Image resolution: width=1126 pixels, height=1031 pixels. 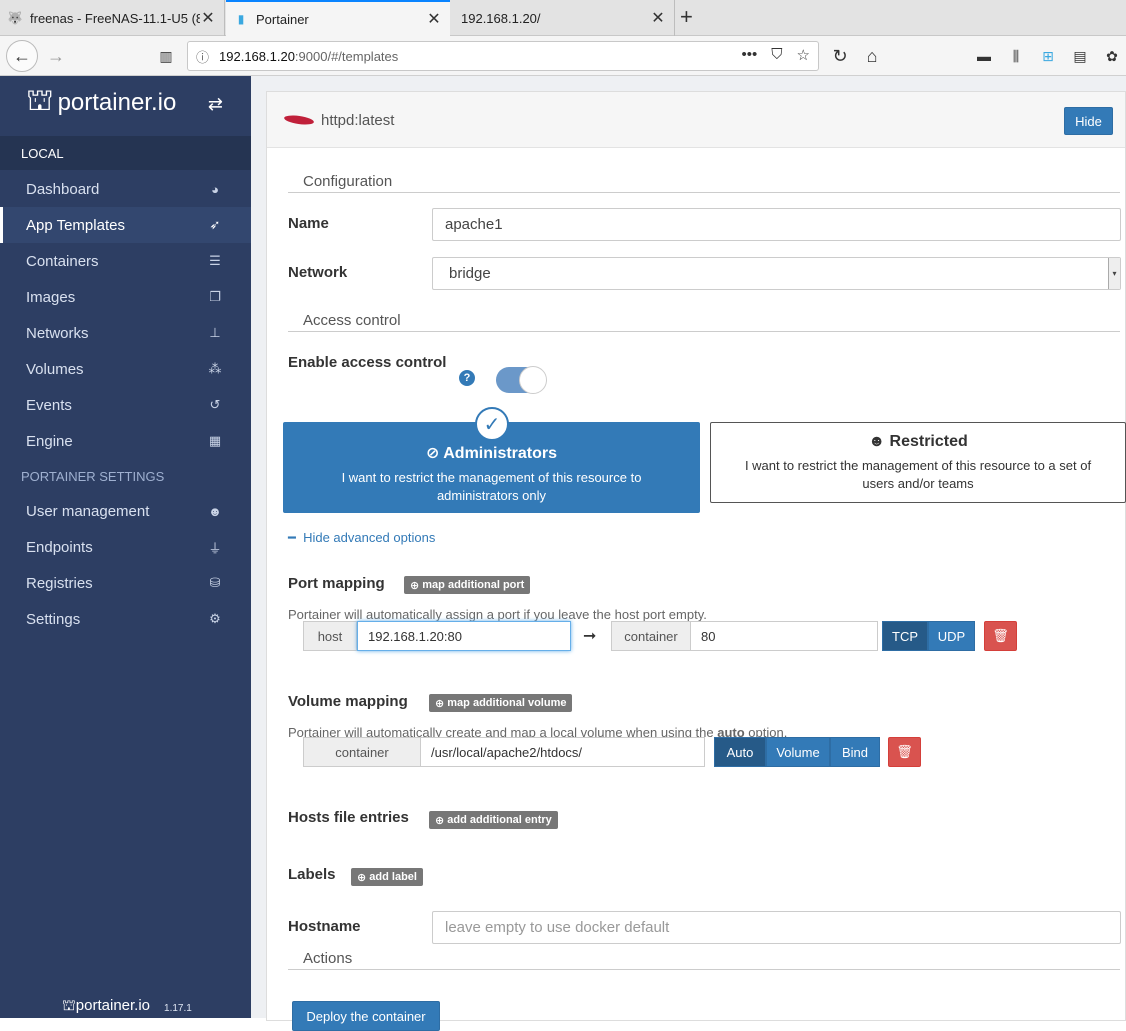 What do you see at coordinates (75, 225) in the screenshot?
I see `sidebar-item-label: App Templates` at bounding box center [75, 225].